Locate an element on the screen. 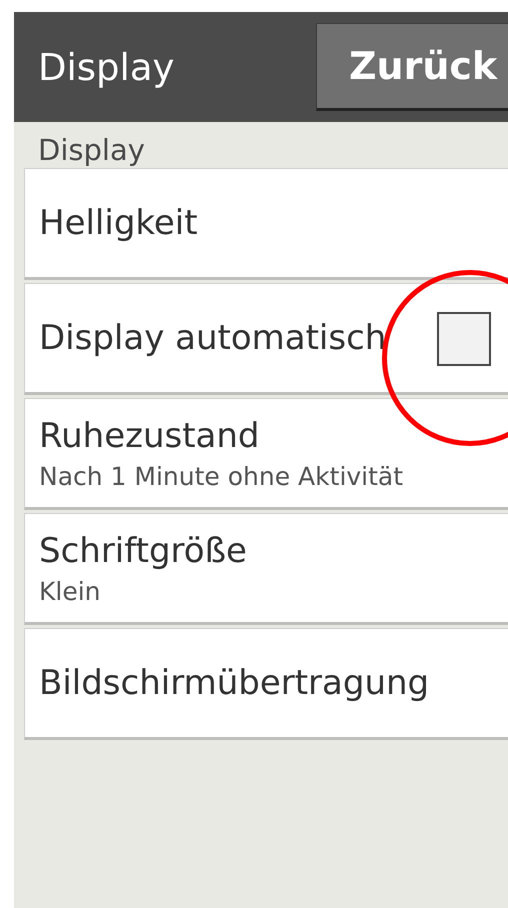  settings-item: Schriftgröße Klein is located at coordinates (266, 569).